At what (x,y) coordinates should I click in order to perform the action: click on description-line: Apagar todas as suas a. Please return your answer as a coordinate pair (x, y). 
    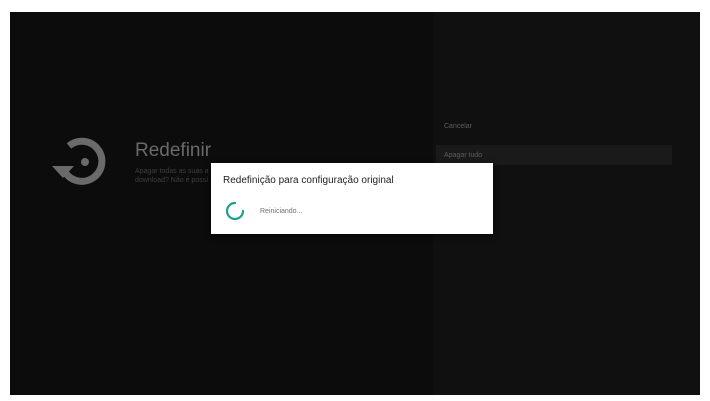
    Looking at the image, I should click on (172, 171).